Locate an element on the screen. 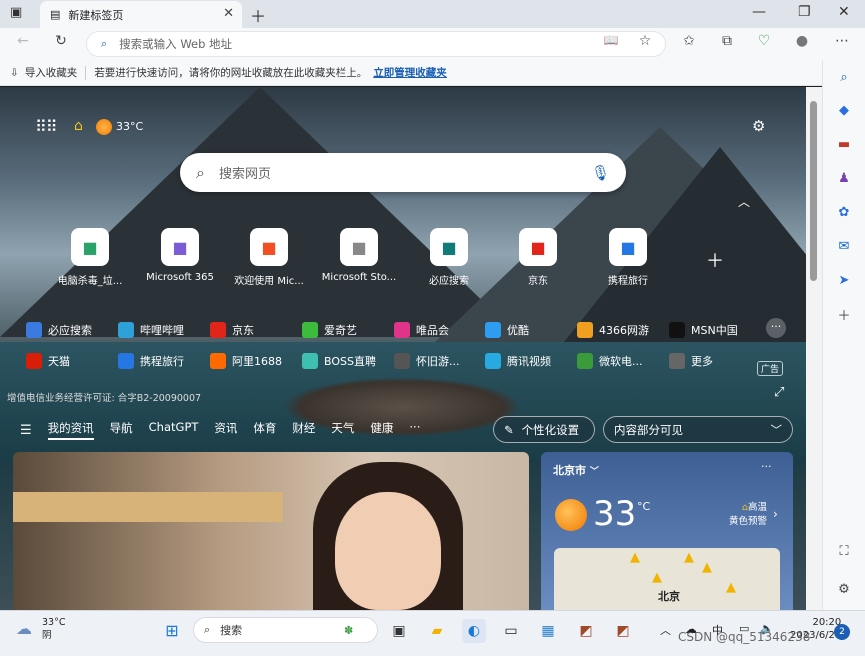 This screenshot has width=865, height=656. site-link: MSN中国 is located at coordinates (703, 330).